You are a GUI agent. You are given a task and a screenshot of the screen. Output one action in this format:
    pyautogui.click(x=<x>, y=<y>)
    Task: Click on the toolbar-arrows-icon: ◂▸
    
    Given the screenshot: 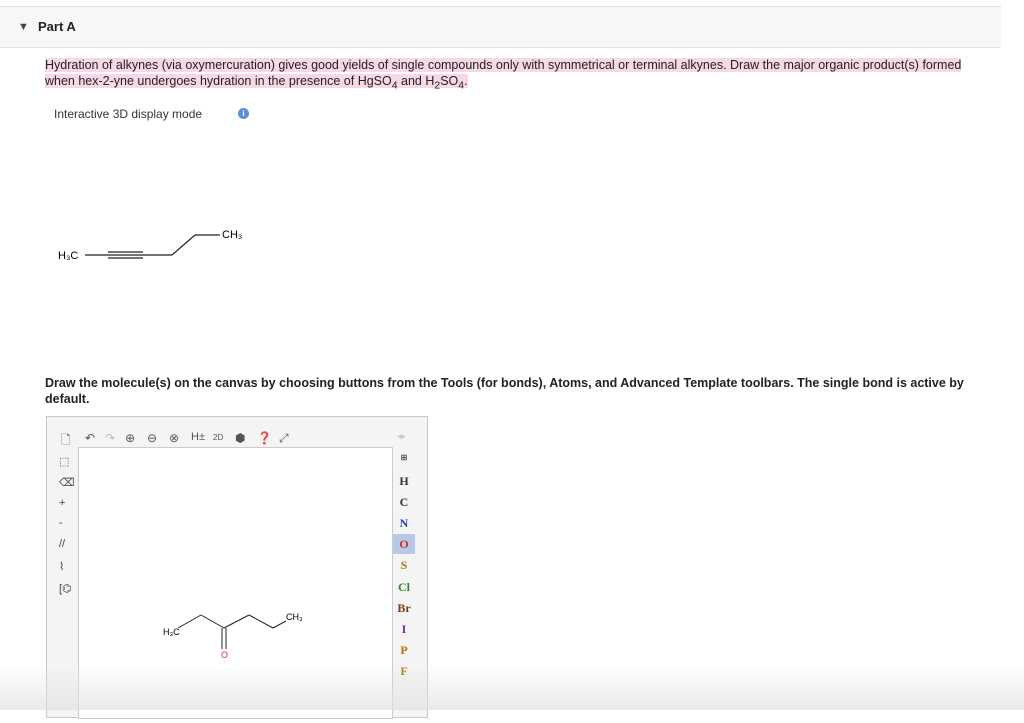 What is the action you would take?
    pyautogui.click(x=401, y=436)
    